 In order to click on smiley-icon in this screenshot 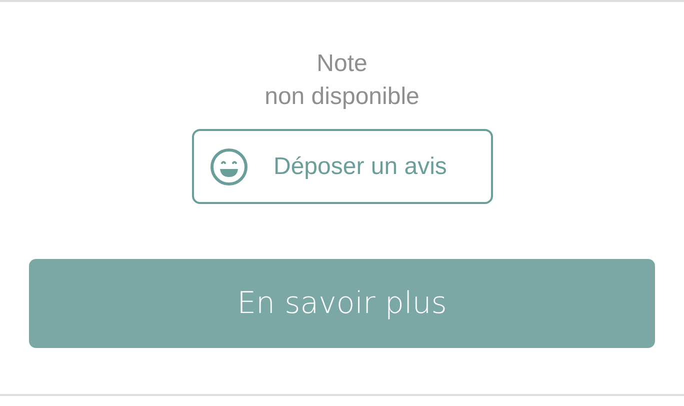, I will do `click(229, 167)`.